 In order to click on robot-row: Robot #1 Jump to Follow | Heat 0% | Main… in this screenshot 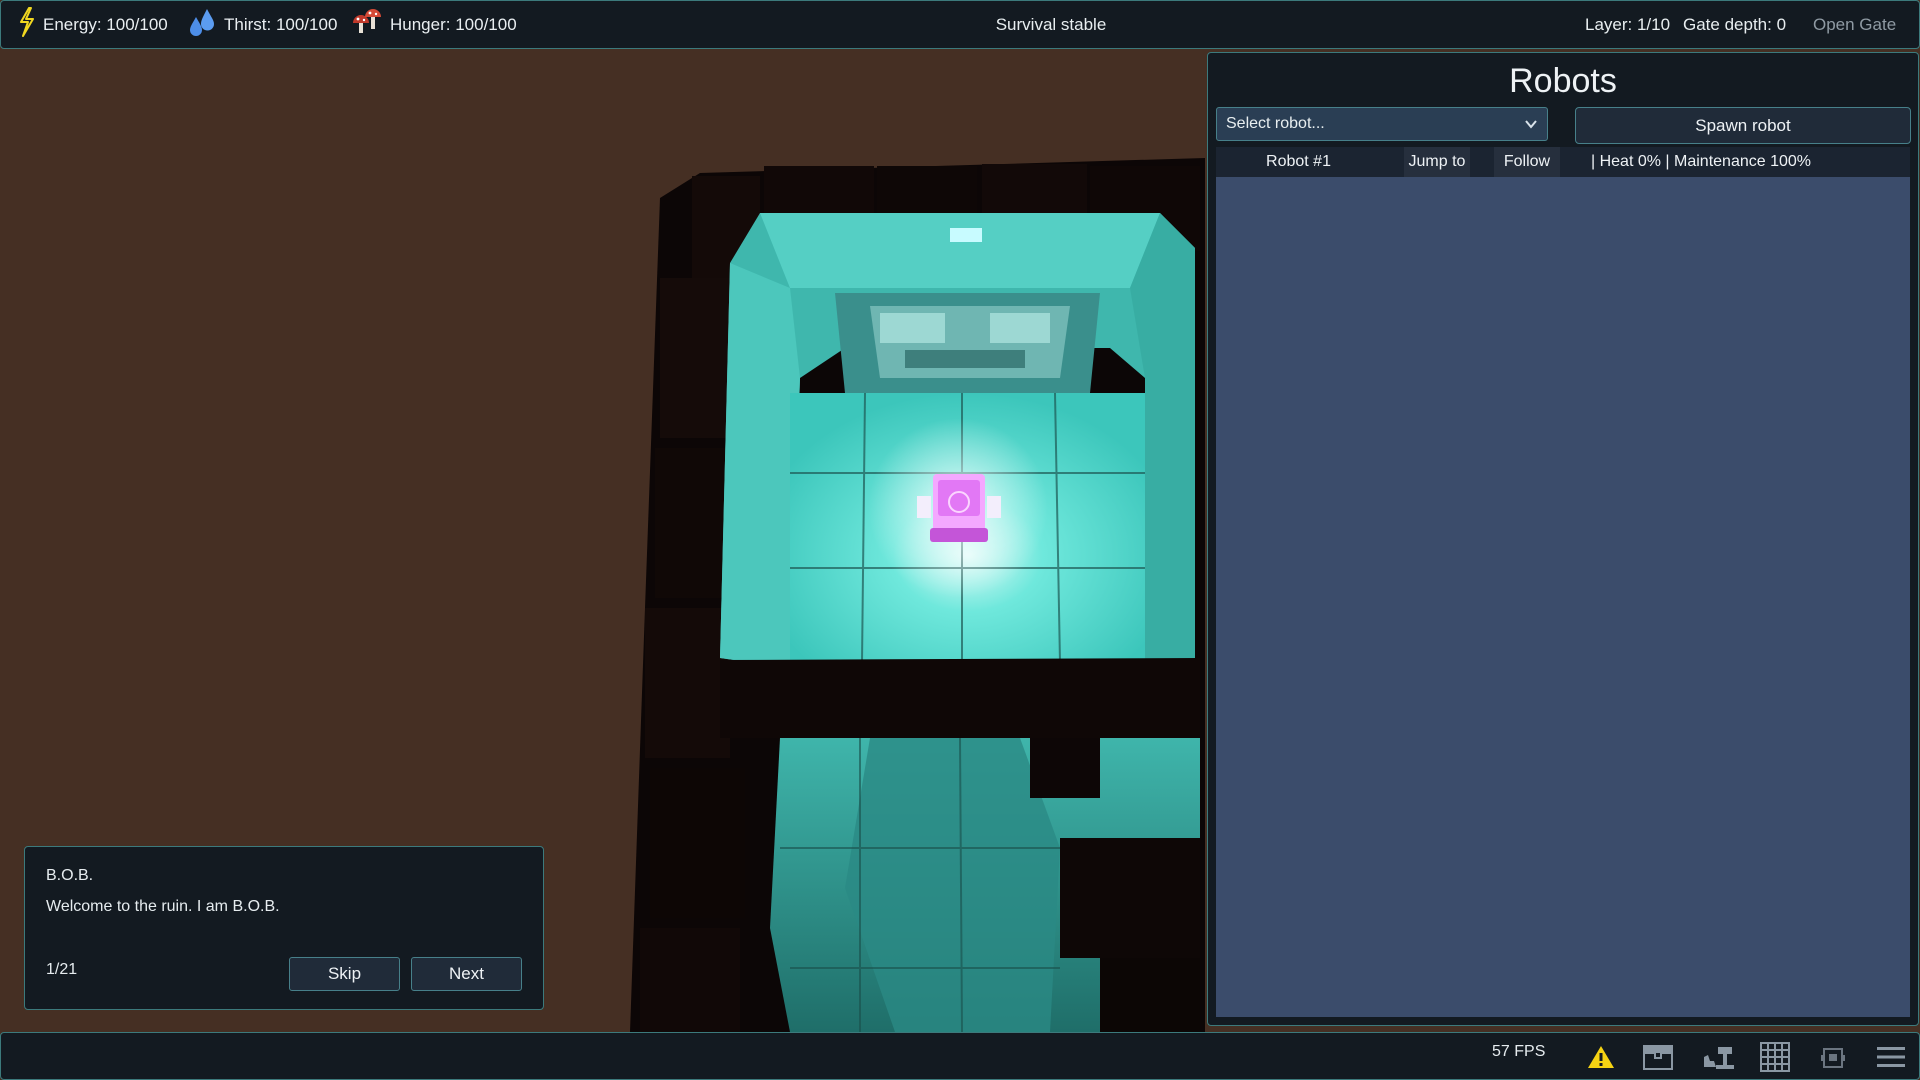, I will do `click(1563, 162)`.